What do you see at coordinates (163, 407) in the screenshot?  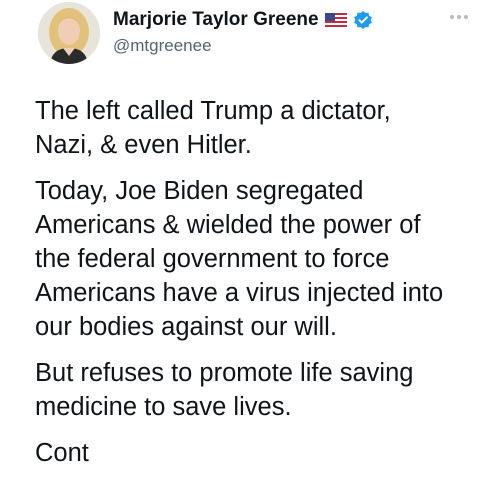 I see `text-line: medicine to save lives.` at bounding box center [163, 407].